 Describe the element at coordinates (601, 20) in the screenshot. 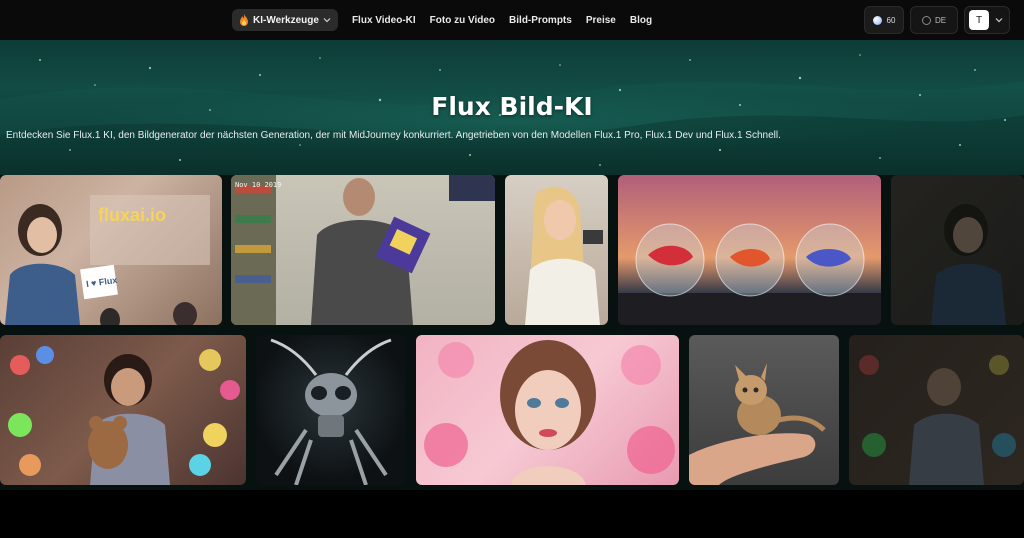

I see `nav-item-preise: Preise` at that location.